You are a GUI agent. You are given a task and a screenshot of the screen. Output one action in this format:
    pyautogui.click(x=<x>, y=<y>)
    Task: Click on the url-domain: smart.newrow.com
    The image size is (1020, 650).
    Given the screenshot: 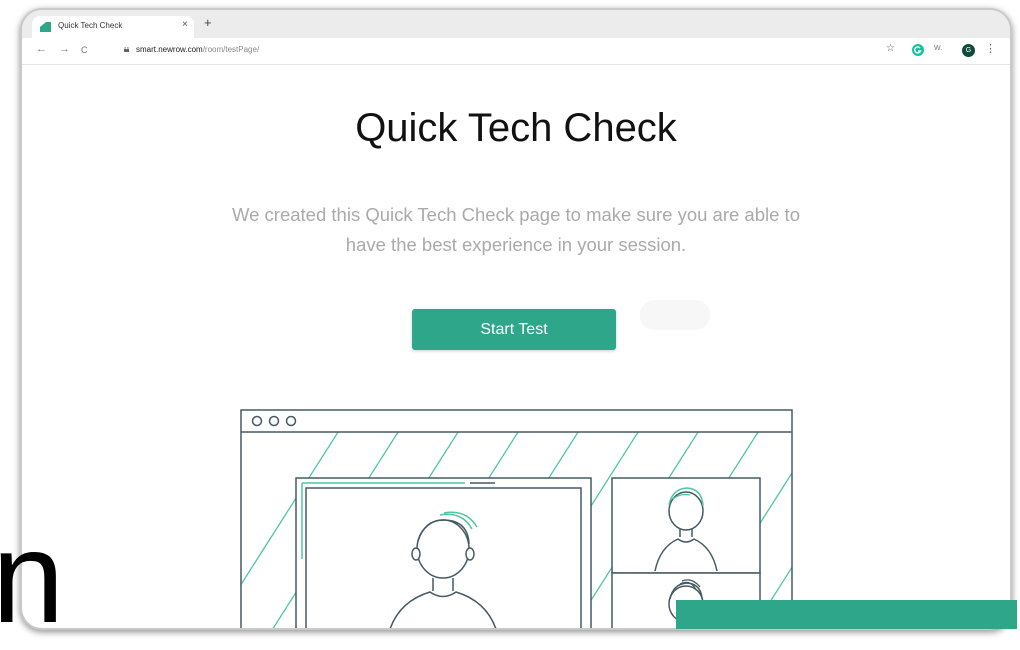 What is the action you would take?
    pyautogui.click(x=169, y=49)
    